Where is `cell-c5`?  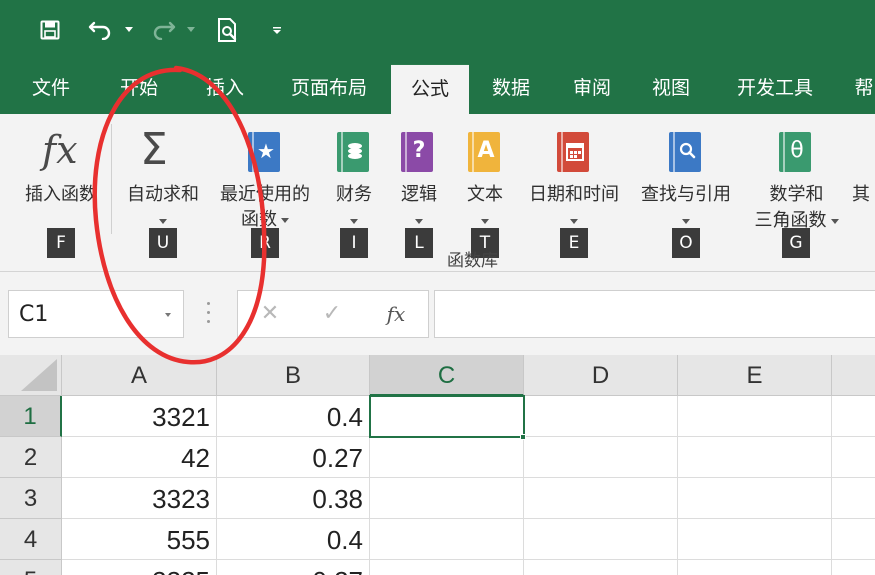 cell-c5 is located at coordinates (447, 567).